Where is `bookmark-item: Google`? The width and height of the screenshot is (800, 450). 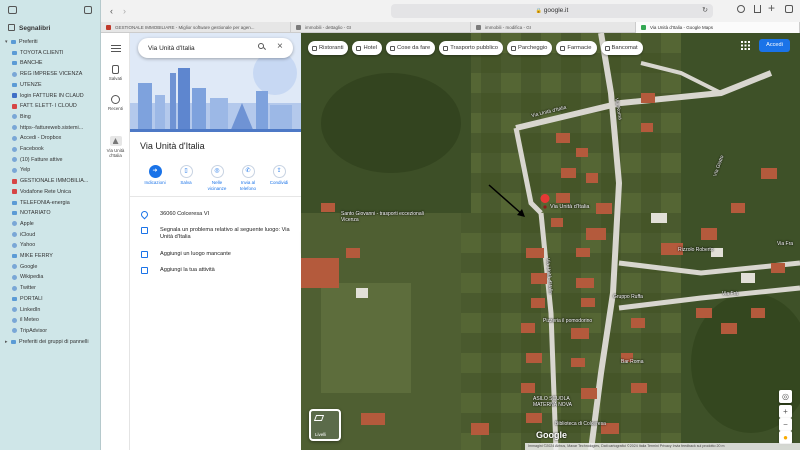
bookmark-item: Google is located at coordinates (50, 267).